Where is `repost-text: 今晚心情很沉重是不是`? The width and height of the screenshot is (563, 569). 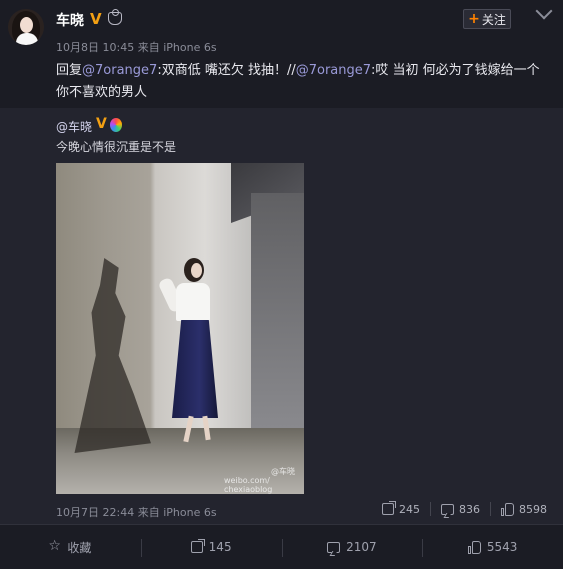 repost-text: 今晚心情很沉重是不是 is located at coordinates (116, 147).